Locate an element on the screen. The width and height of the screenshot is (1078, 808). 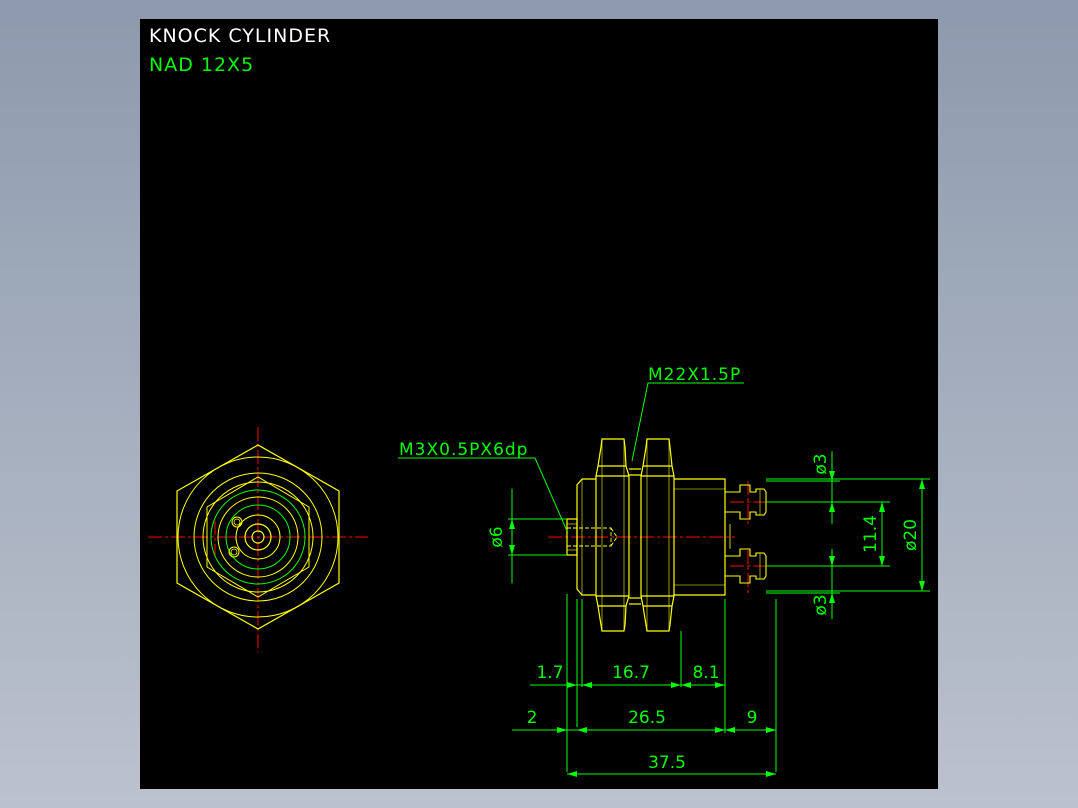
dim-8-1: 8.1 is located at coordinates (705, 673).